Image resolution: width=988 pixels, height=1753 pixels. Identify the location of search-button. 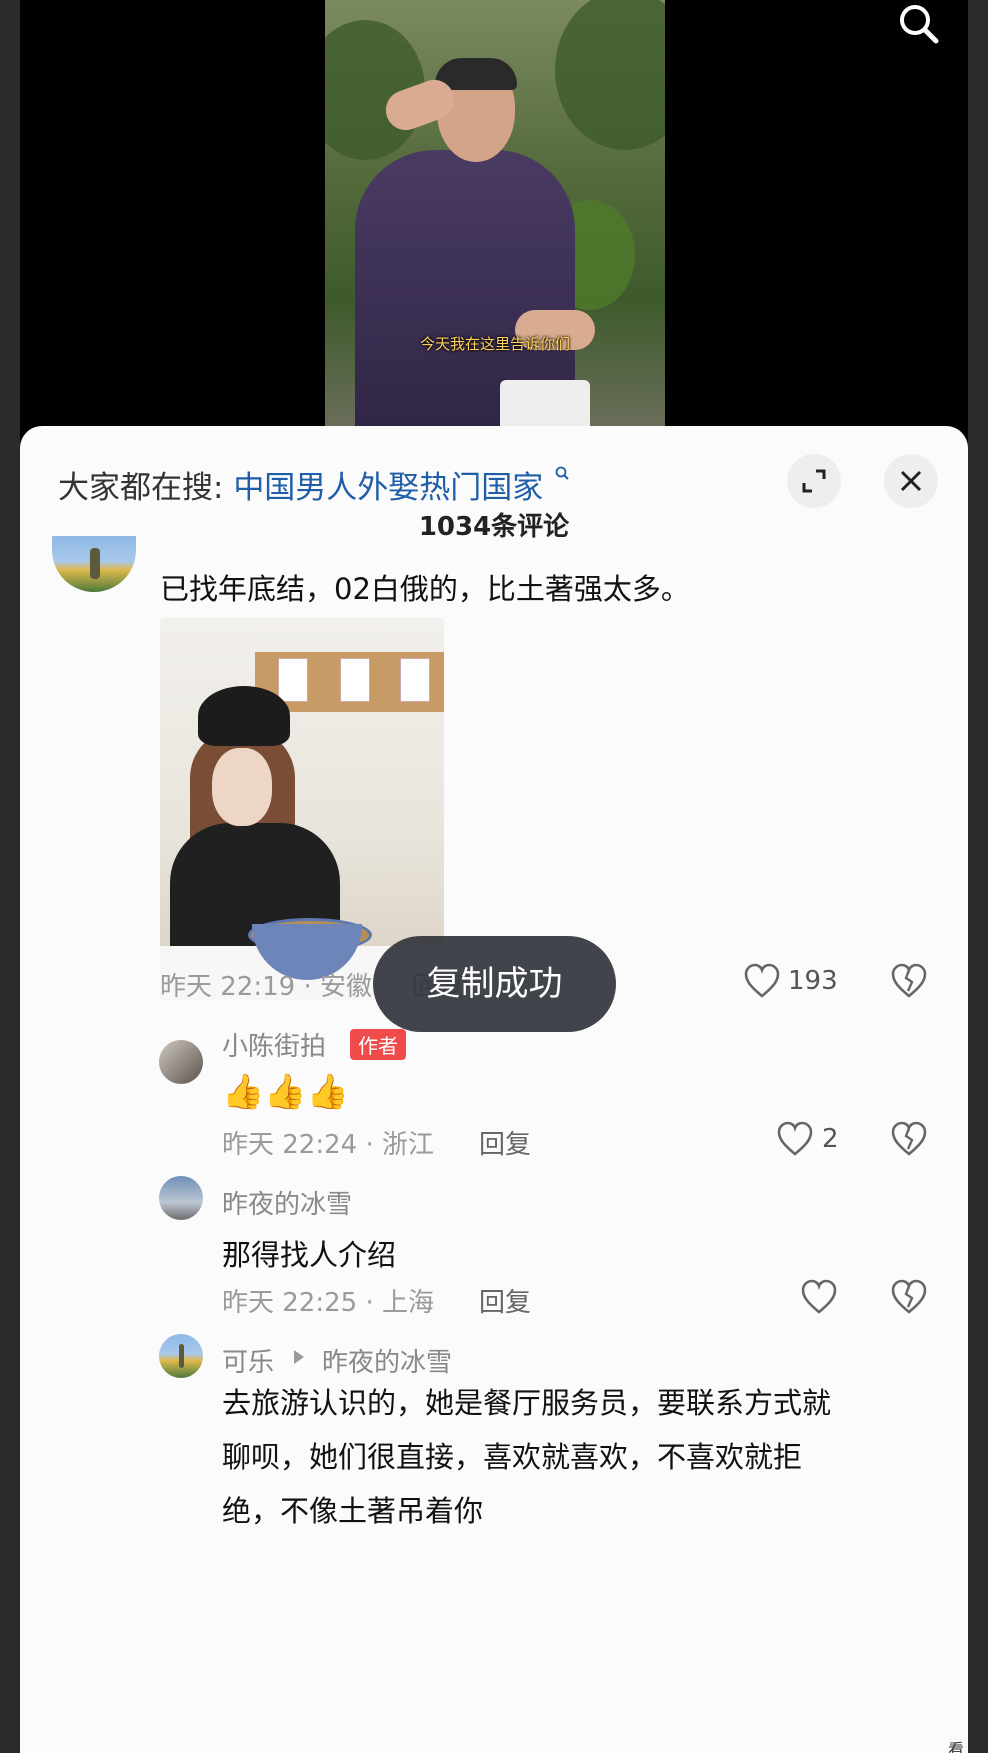
(918, 27).